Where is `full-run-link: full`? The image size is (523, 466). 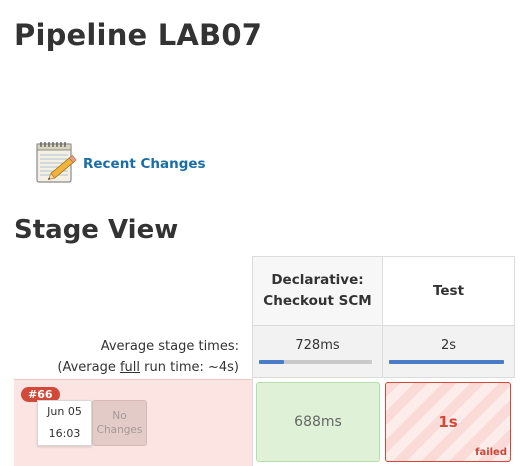 full-run-link: full is located at coordinates (130, 367).